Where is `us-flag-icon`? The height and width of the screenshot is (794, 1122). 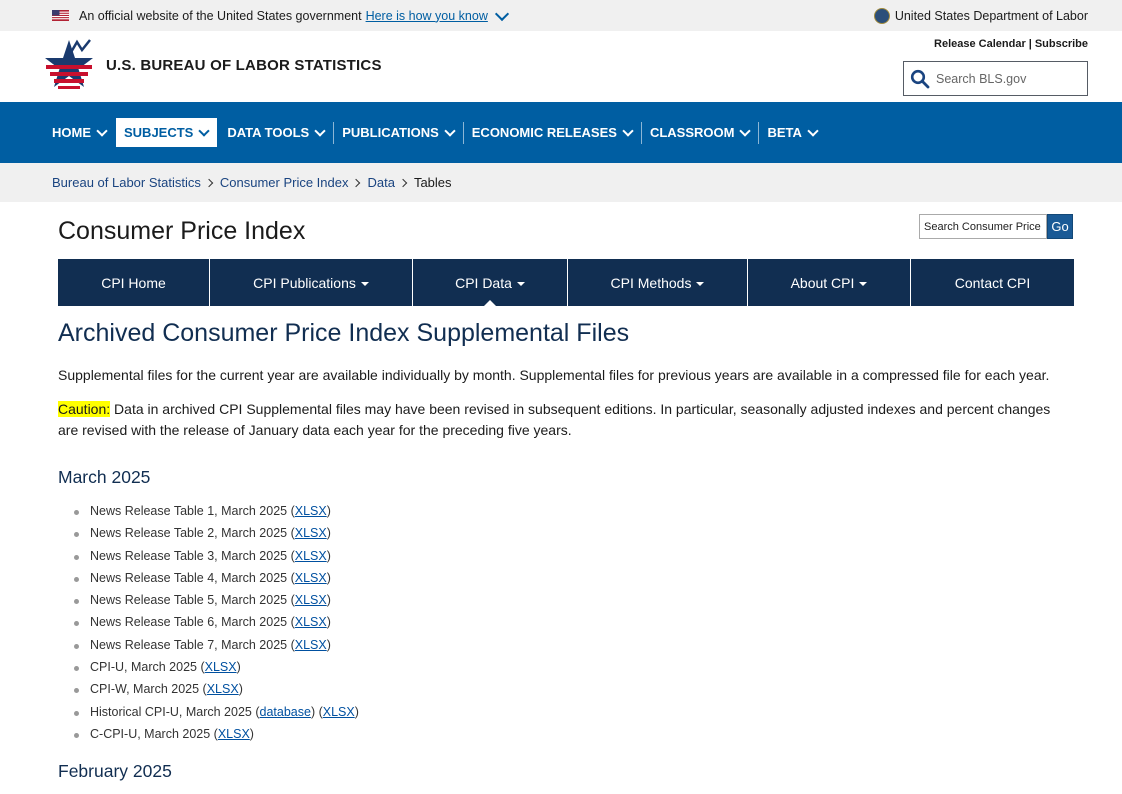
us-flag-icon is located at coordinates (60, 15).